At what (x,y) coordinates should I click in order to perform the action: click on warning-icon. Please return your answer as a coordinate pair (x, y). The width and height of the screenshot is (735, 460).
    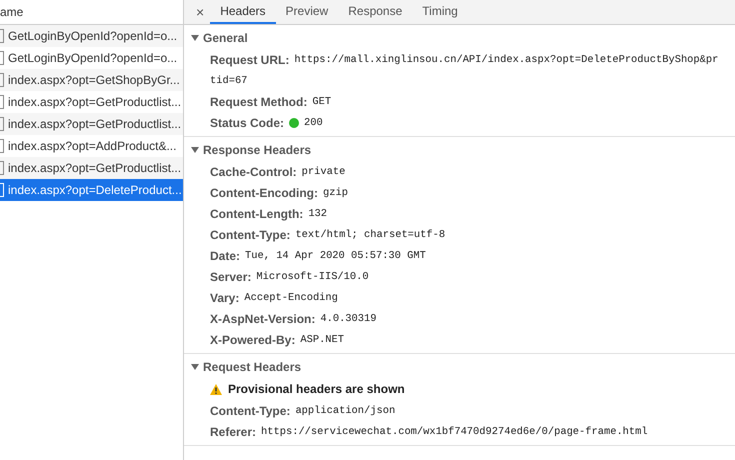
    Looking at the image, I should click on (216, 389).